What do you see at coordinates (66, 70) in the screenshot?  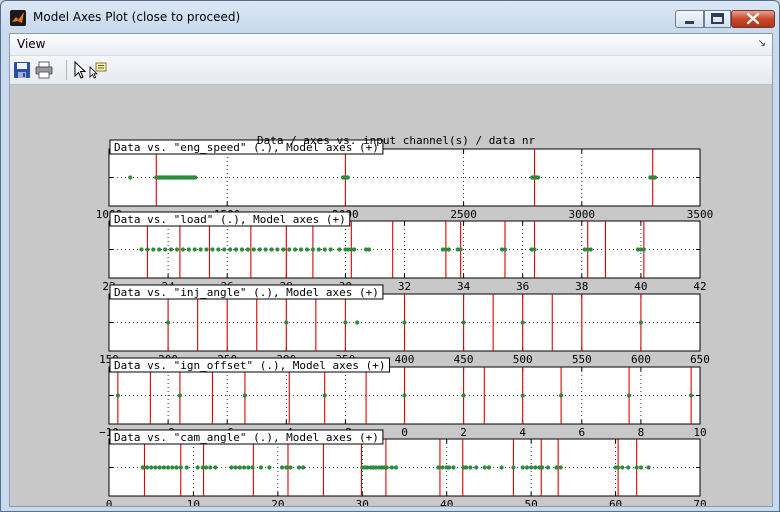 I see `toolbar-separator` at bounding box center [66, 70].